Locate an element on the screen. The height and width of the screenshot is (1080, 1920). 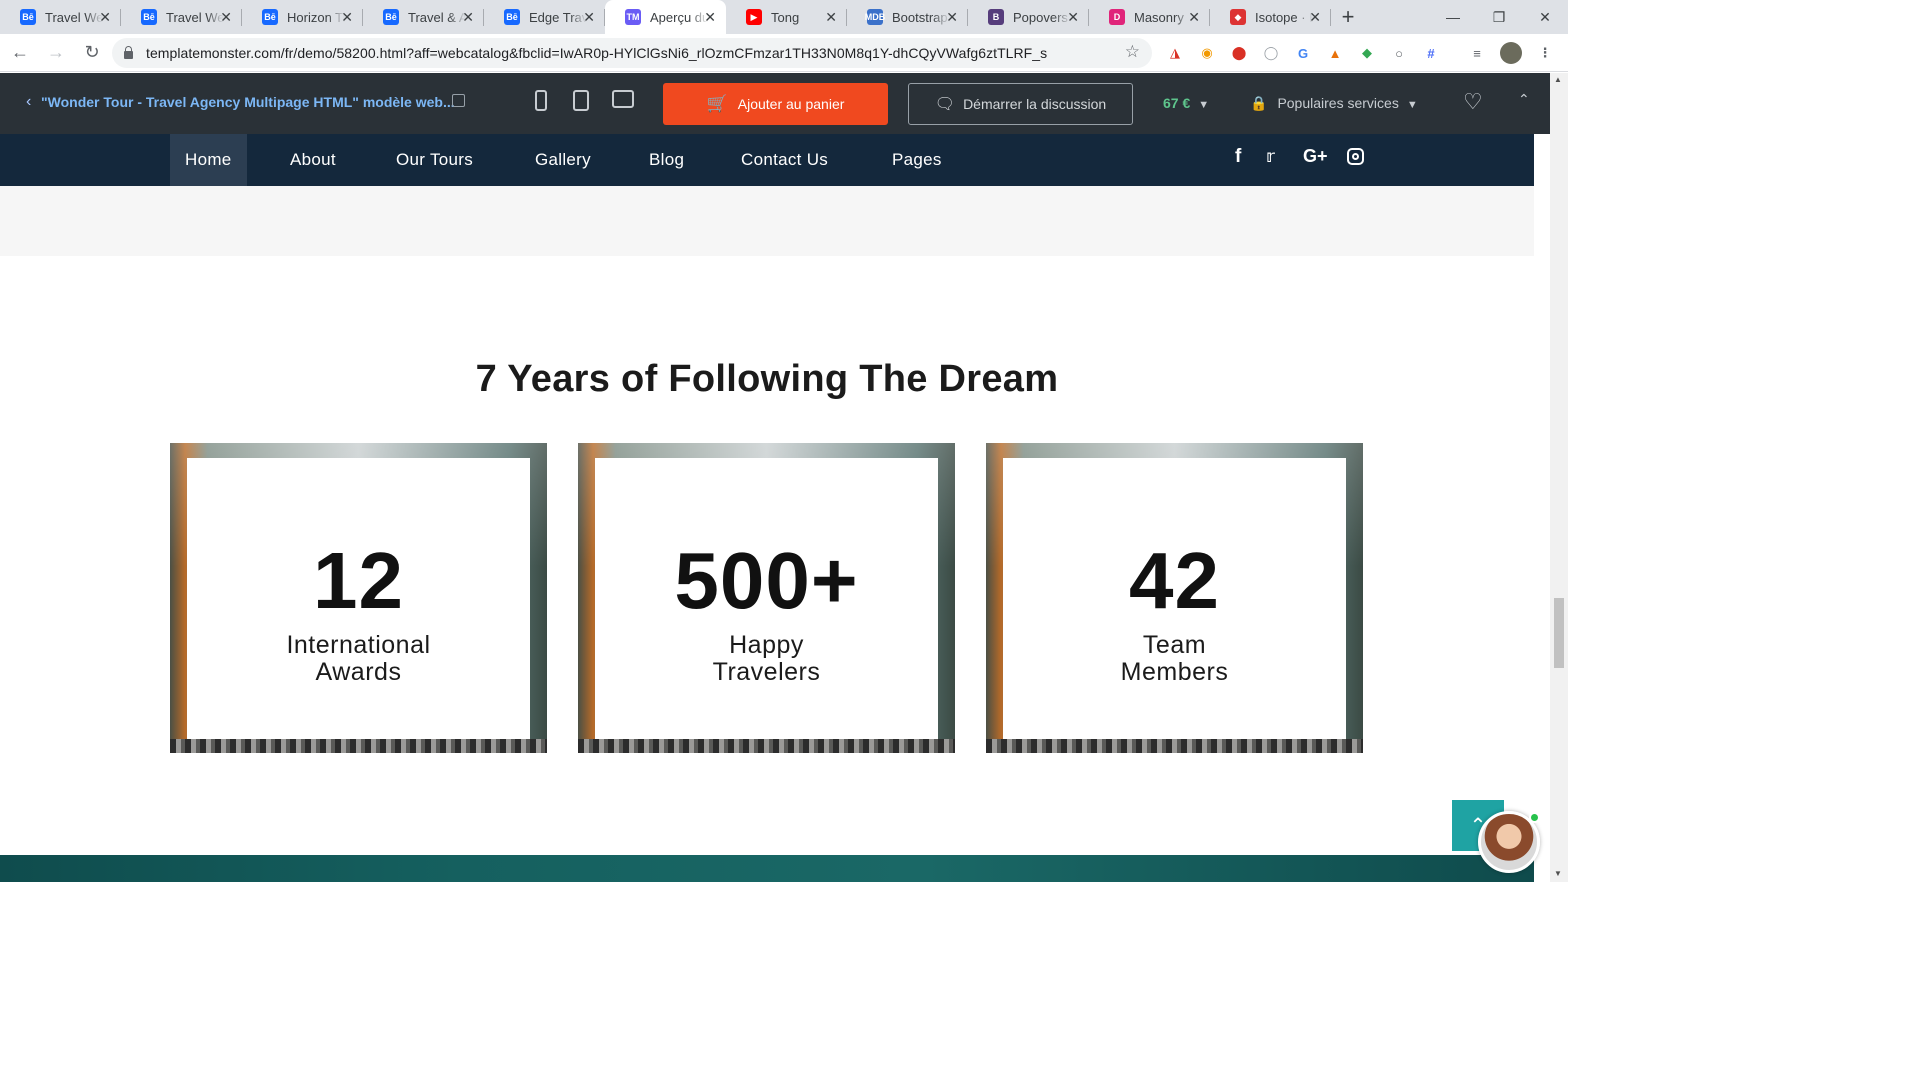
stat-card-team: 42 Team Members is located at coordinates (1174, 598).